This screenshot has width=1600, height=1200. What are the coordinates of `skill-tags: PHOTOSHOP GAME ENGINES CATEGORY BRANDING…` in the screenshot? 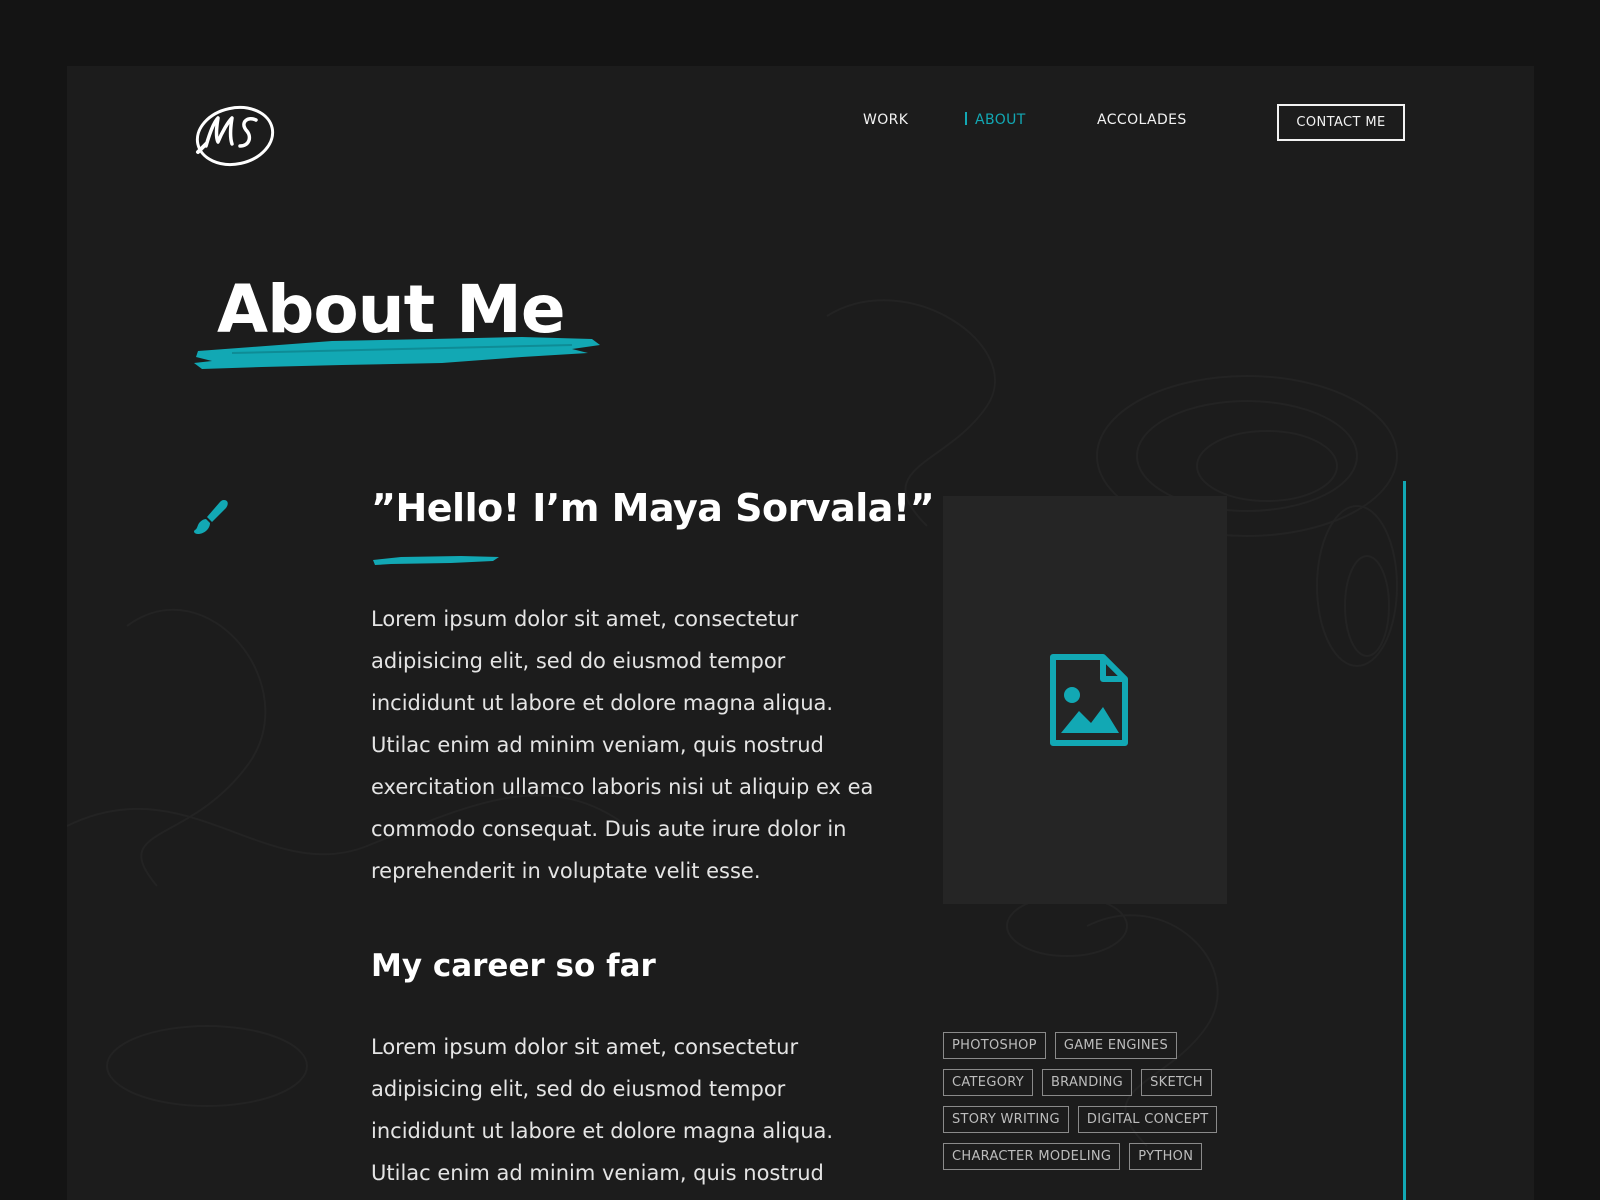 It's located at (1093, 1106).